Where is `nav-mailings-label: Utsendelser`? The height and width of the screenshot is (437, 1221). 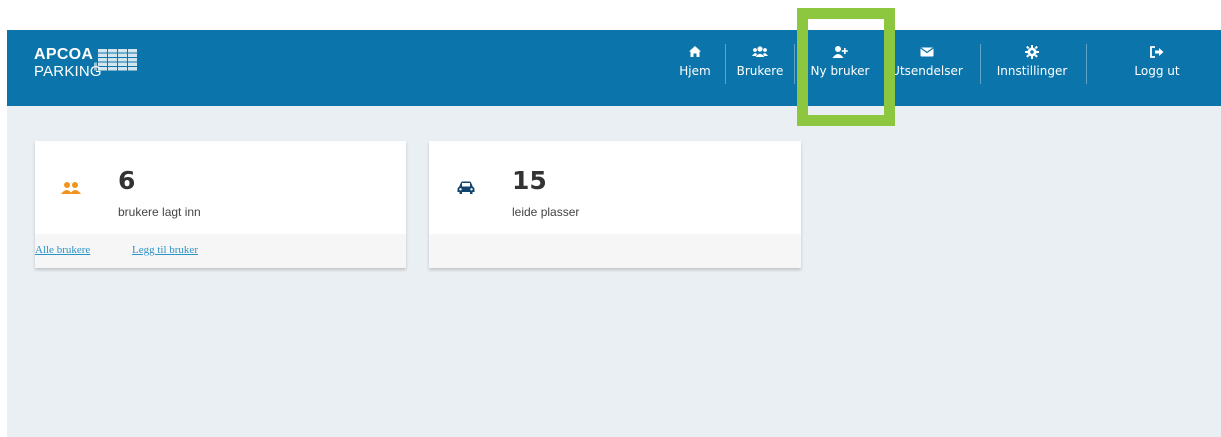
nav-mailings-label: Utsendelser is located at coordinates (927, 71).